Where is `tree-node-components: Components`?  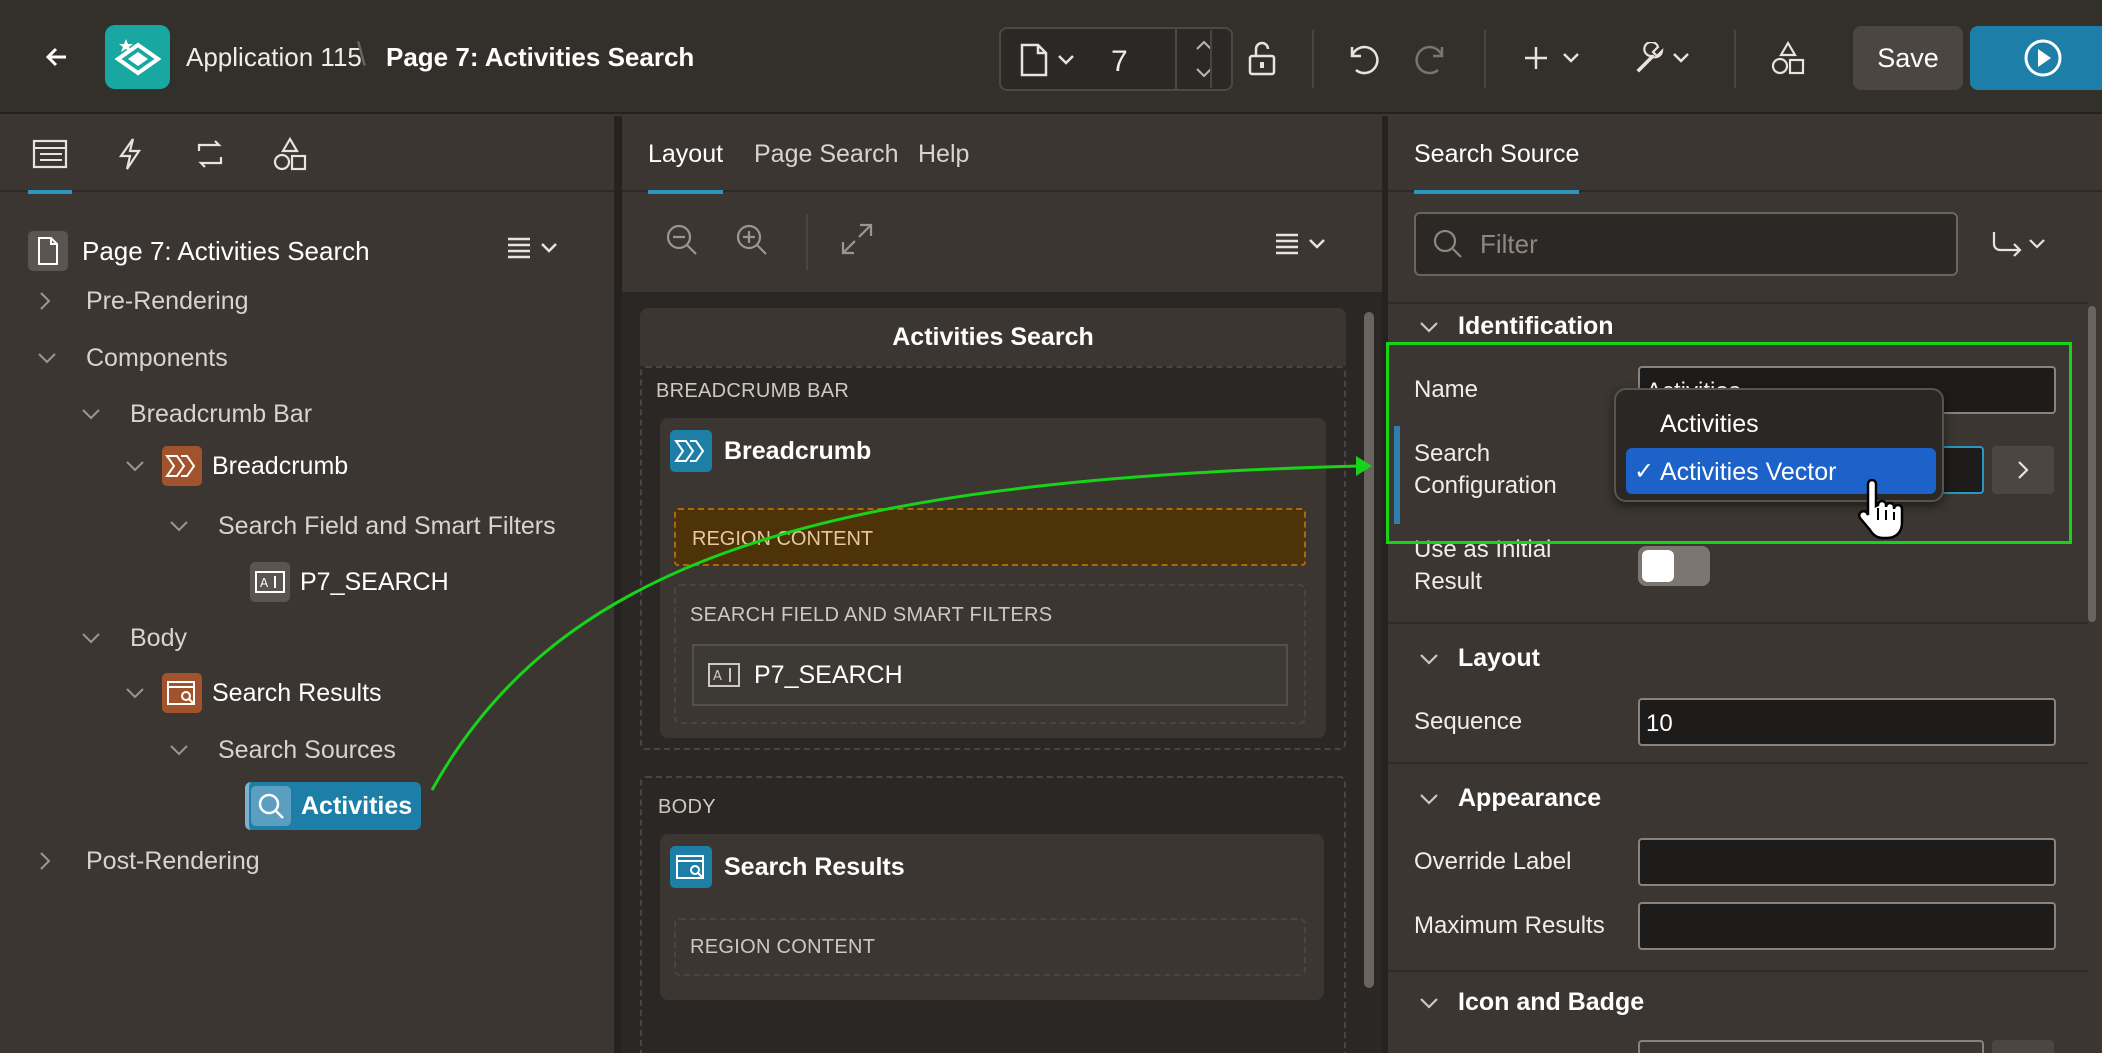
tree-node-components: Components is located at coordinates (132, 358).